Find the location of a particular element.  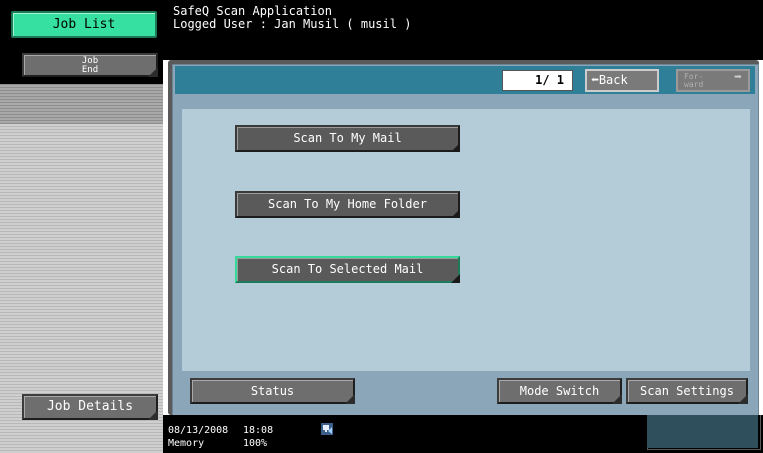

memory-label: Memory is located at coordinates (186, 443).